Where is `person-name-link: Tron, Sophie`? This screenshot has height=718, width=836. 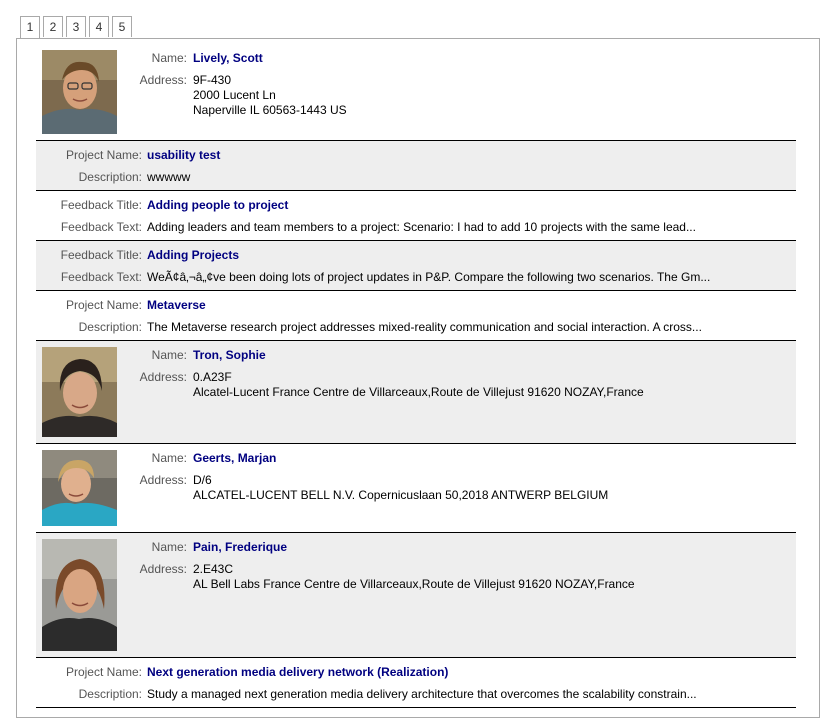
person-name-link: Tron, Sophie is located at coordinates (229, 355).